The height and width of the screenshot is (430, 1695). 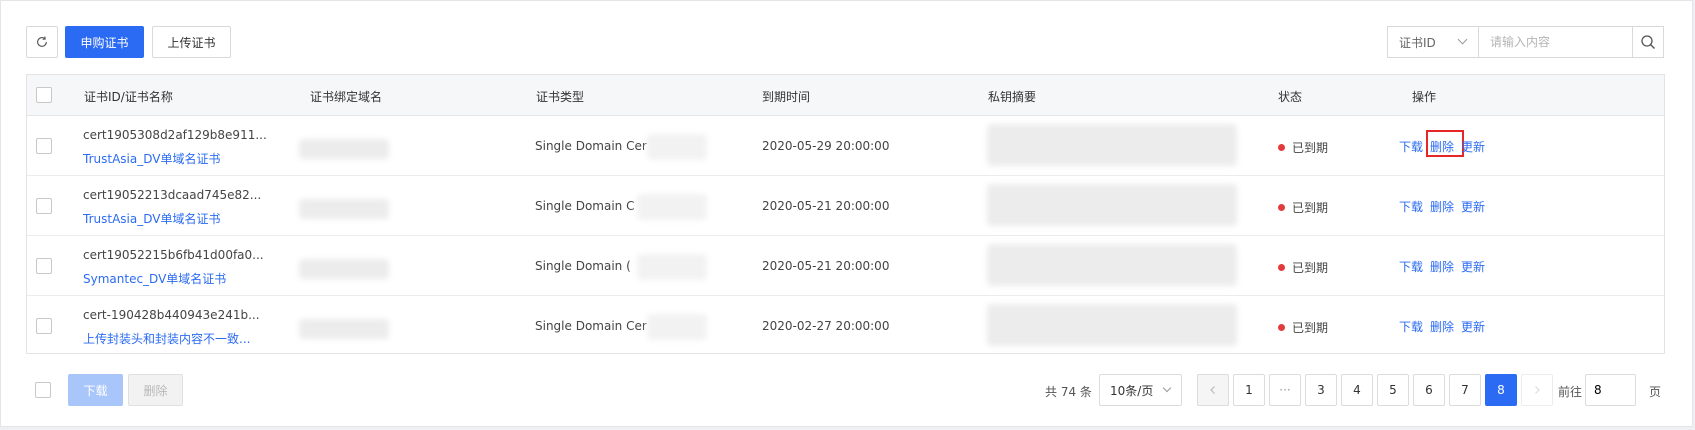 What do you see at coordinates (1249, 390) in the screenshot?
I see `page-button-1: 1` at bounding box center [1249, 390].